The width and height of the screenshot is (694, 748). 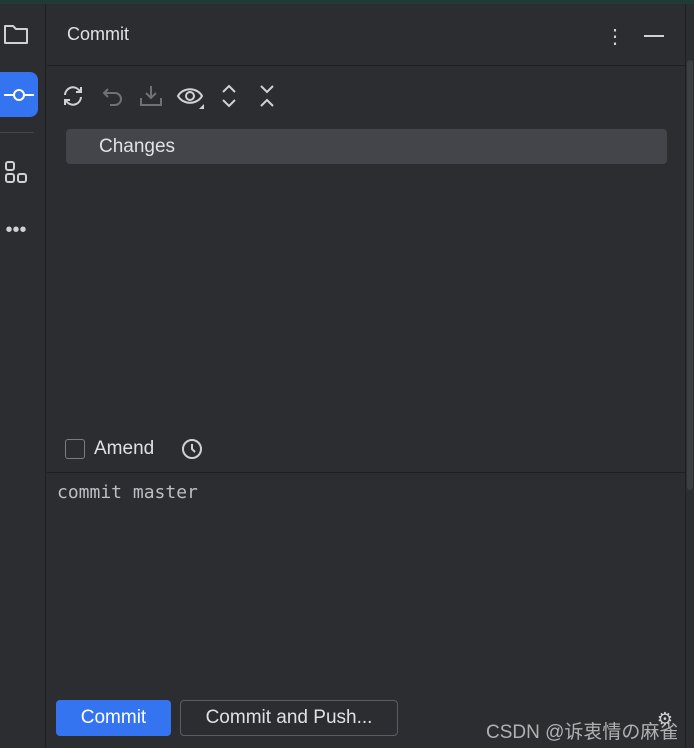 I want to click on header-divider, so click(x=366, y=65).